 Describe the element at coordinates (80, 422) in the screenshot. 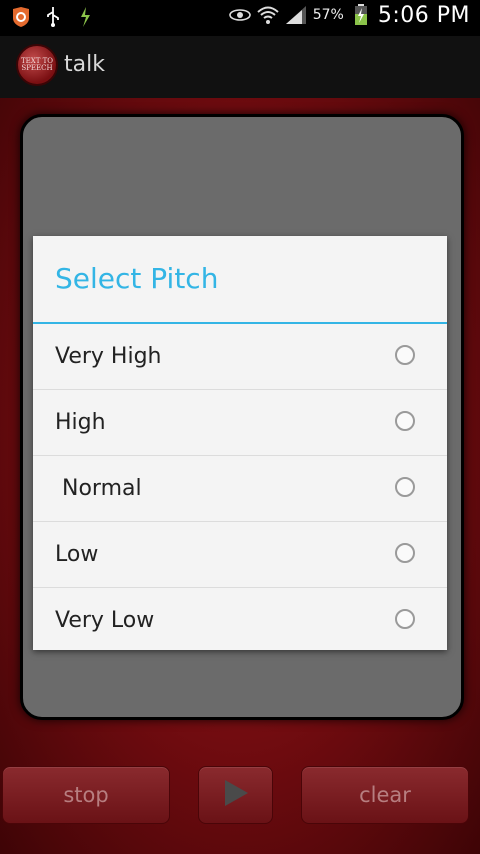

I see `option-label: High` at that location.